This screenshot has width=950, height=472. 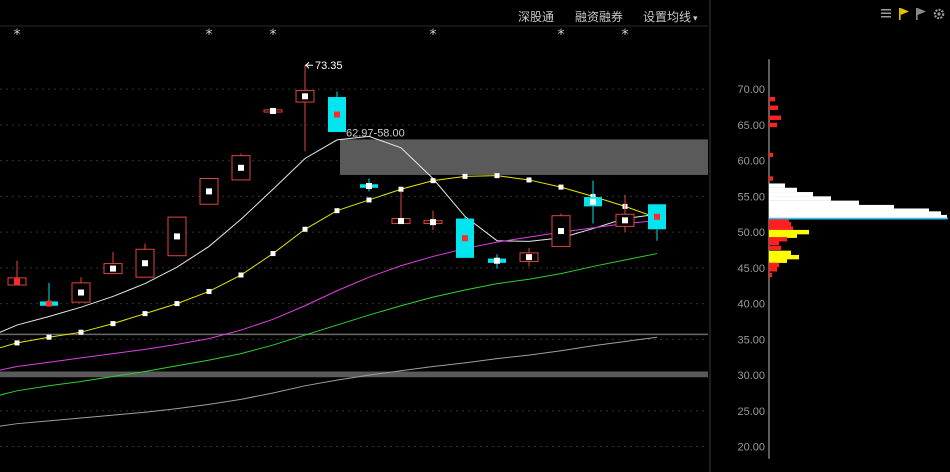 I want to click on price-axis-label: 50.00, so click(x=751, y=233).